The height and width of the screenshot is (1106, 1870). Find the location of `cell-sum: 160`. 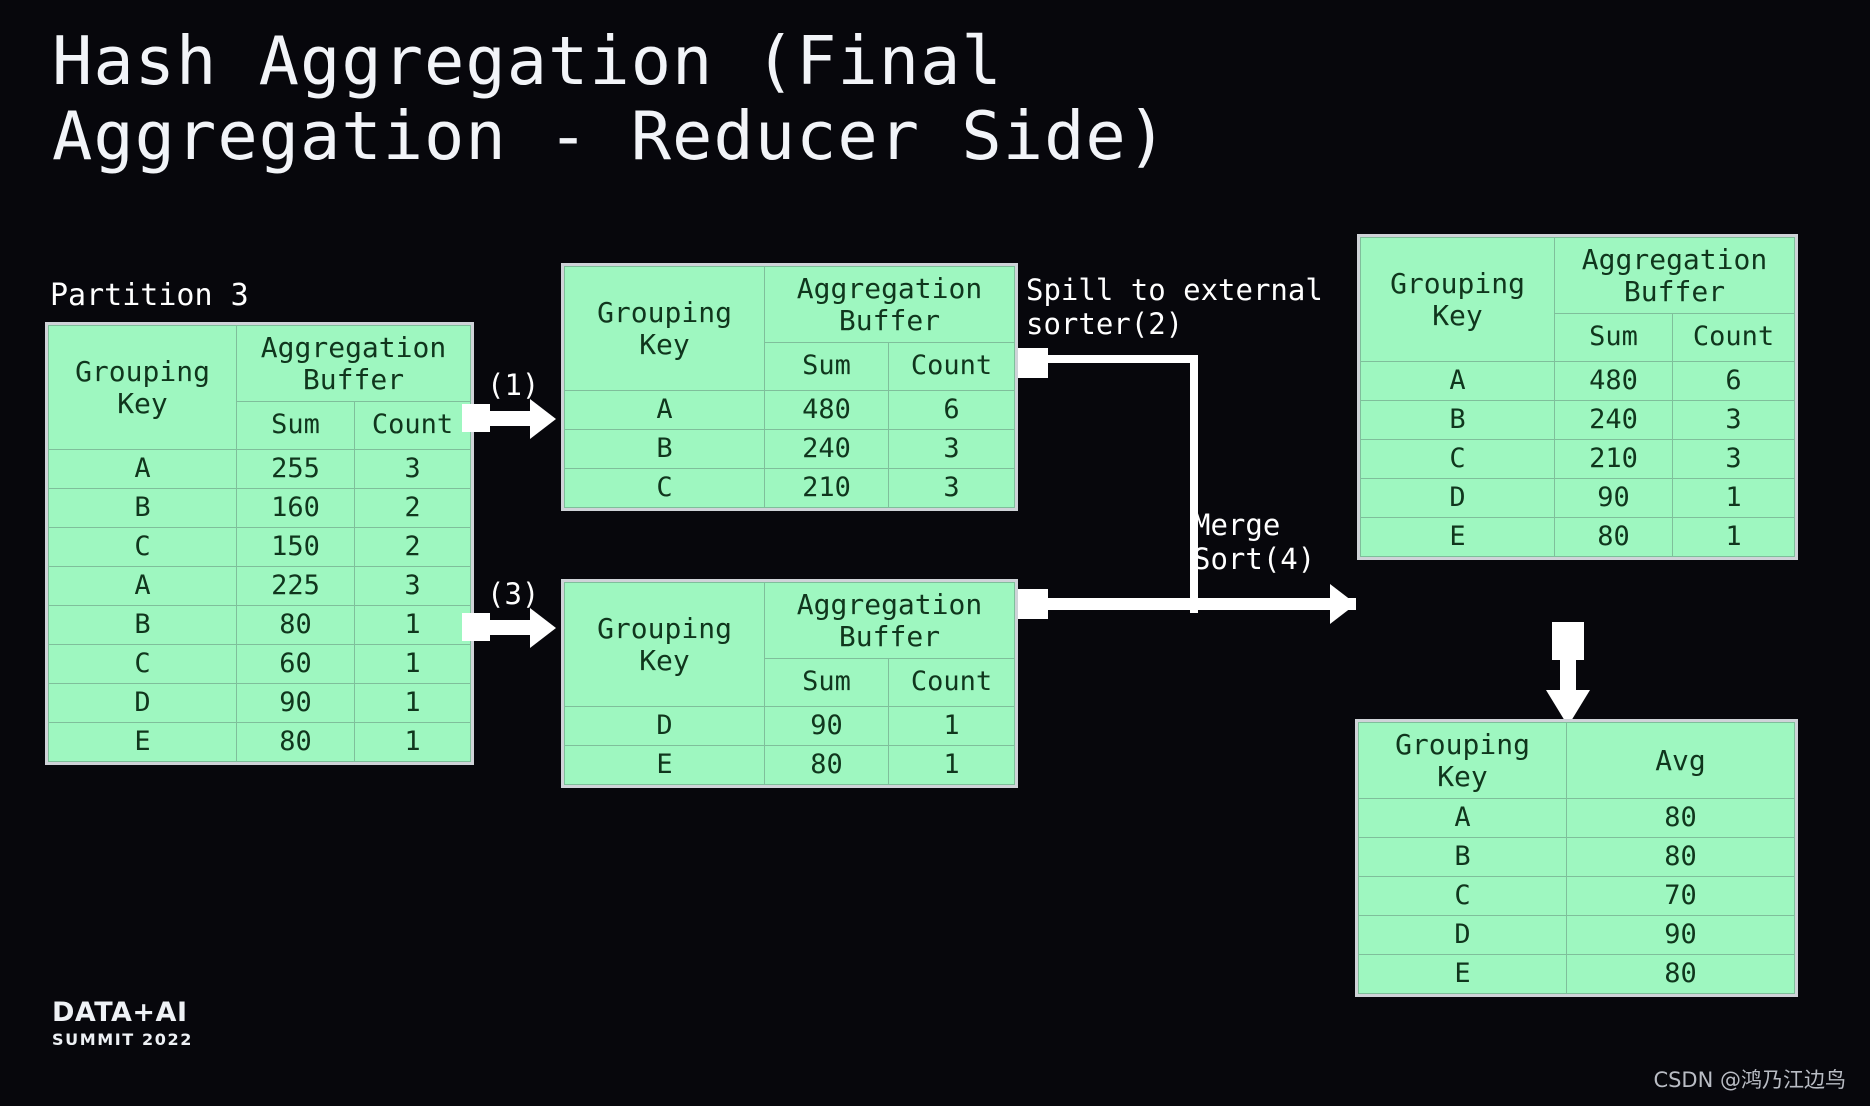

cell-sum: 160 is located at coordinates (295, 508).